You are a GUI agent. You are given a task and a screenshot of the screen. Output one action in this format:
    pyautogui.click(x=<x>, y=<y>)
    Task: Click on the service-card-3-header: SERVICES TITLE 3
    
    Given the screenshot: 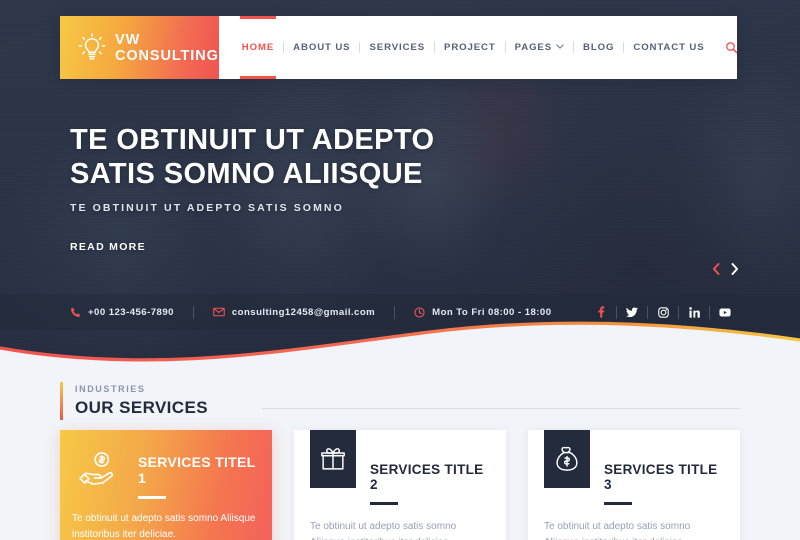 What is the action you would take?
    pyautogui.click(x=634, y=467)
    